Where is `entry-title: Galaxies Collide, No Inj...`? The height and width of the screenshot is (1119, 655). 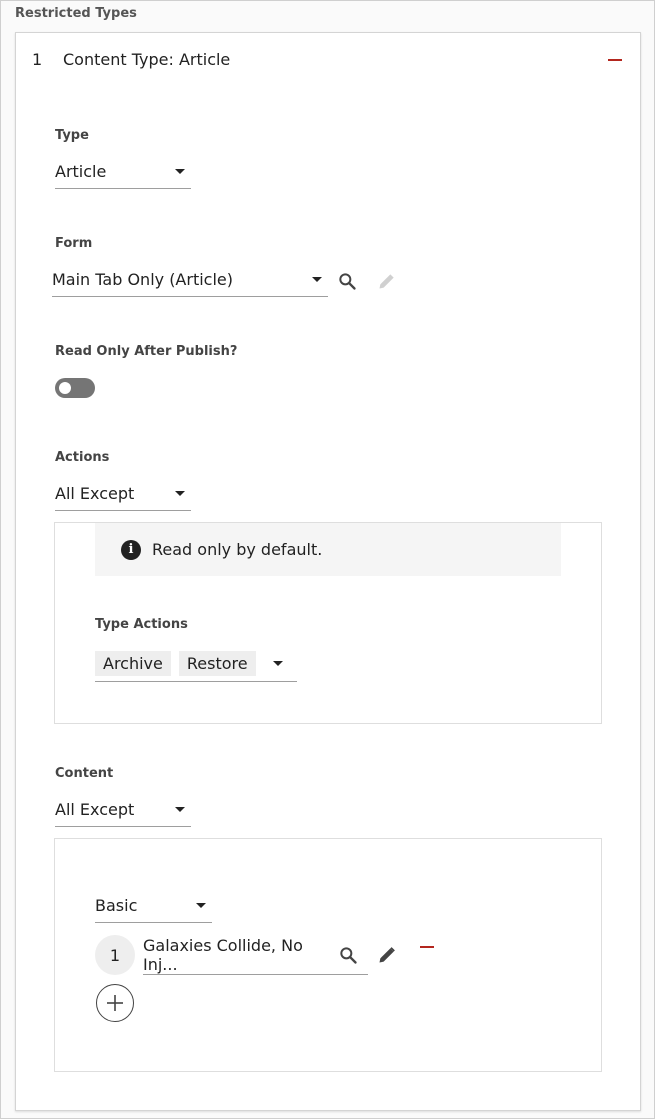 entry-title: Galaxies Collide, No Inj... is located at coordinates (223, 954).